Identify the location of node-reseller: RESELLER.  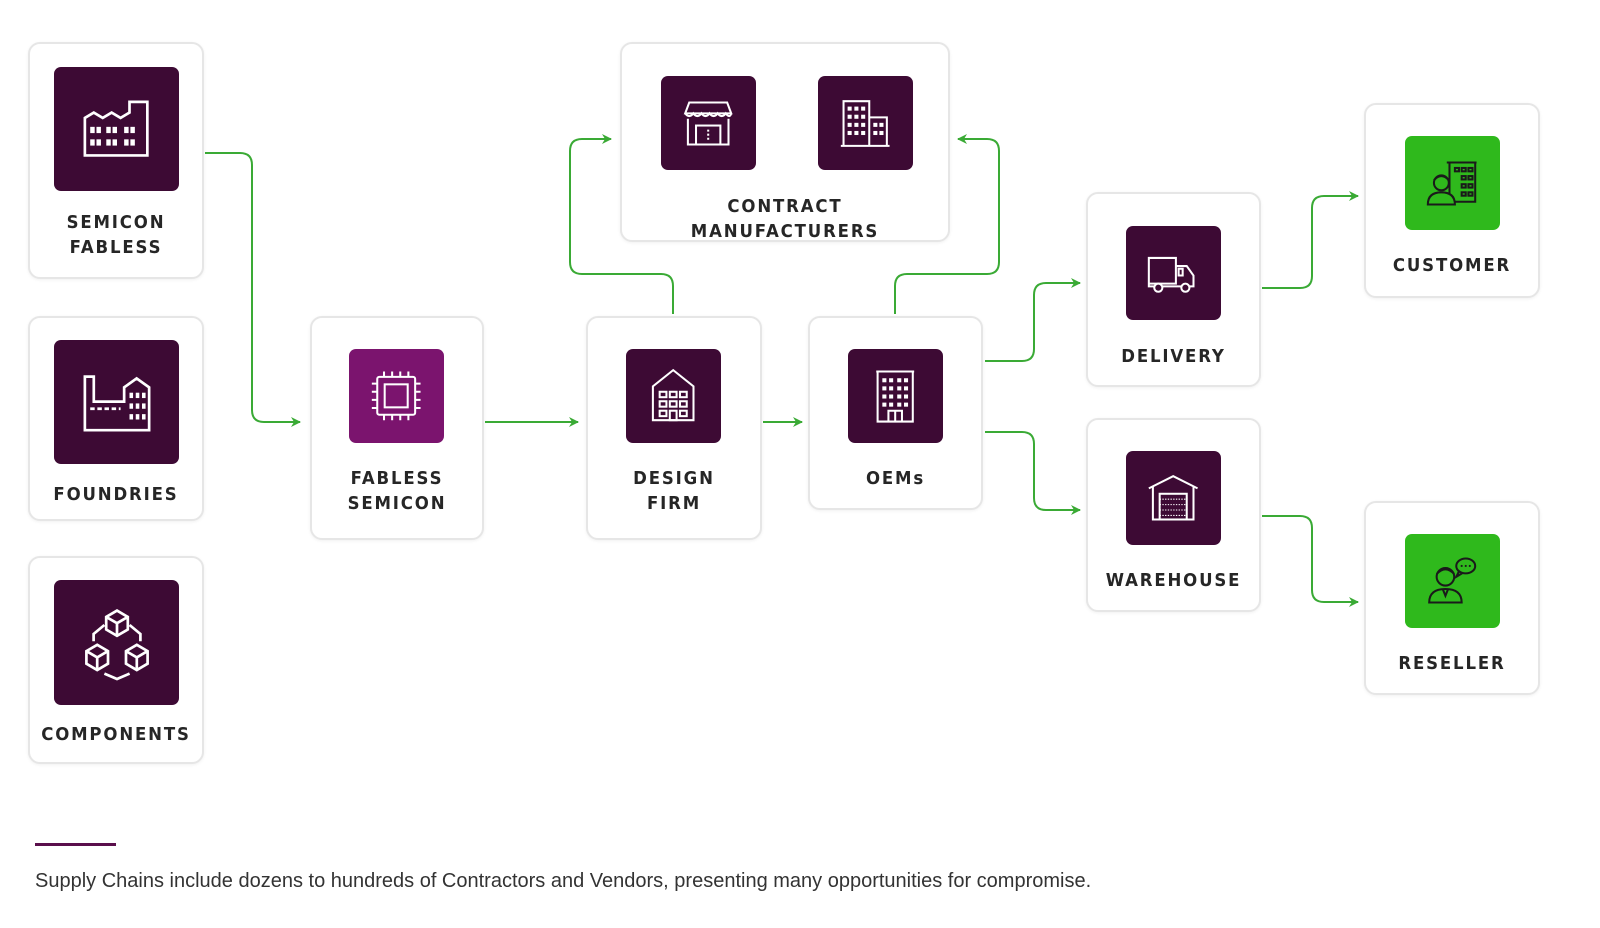
(1452, 598).